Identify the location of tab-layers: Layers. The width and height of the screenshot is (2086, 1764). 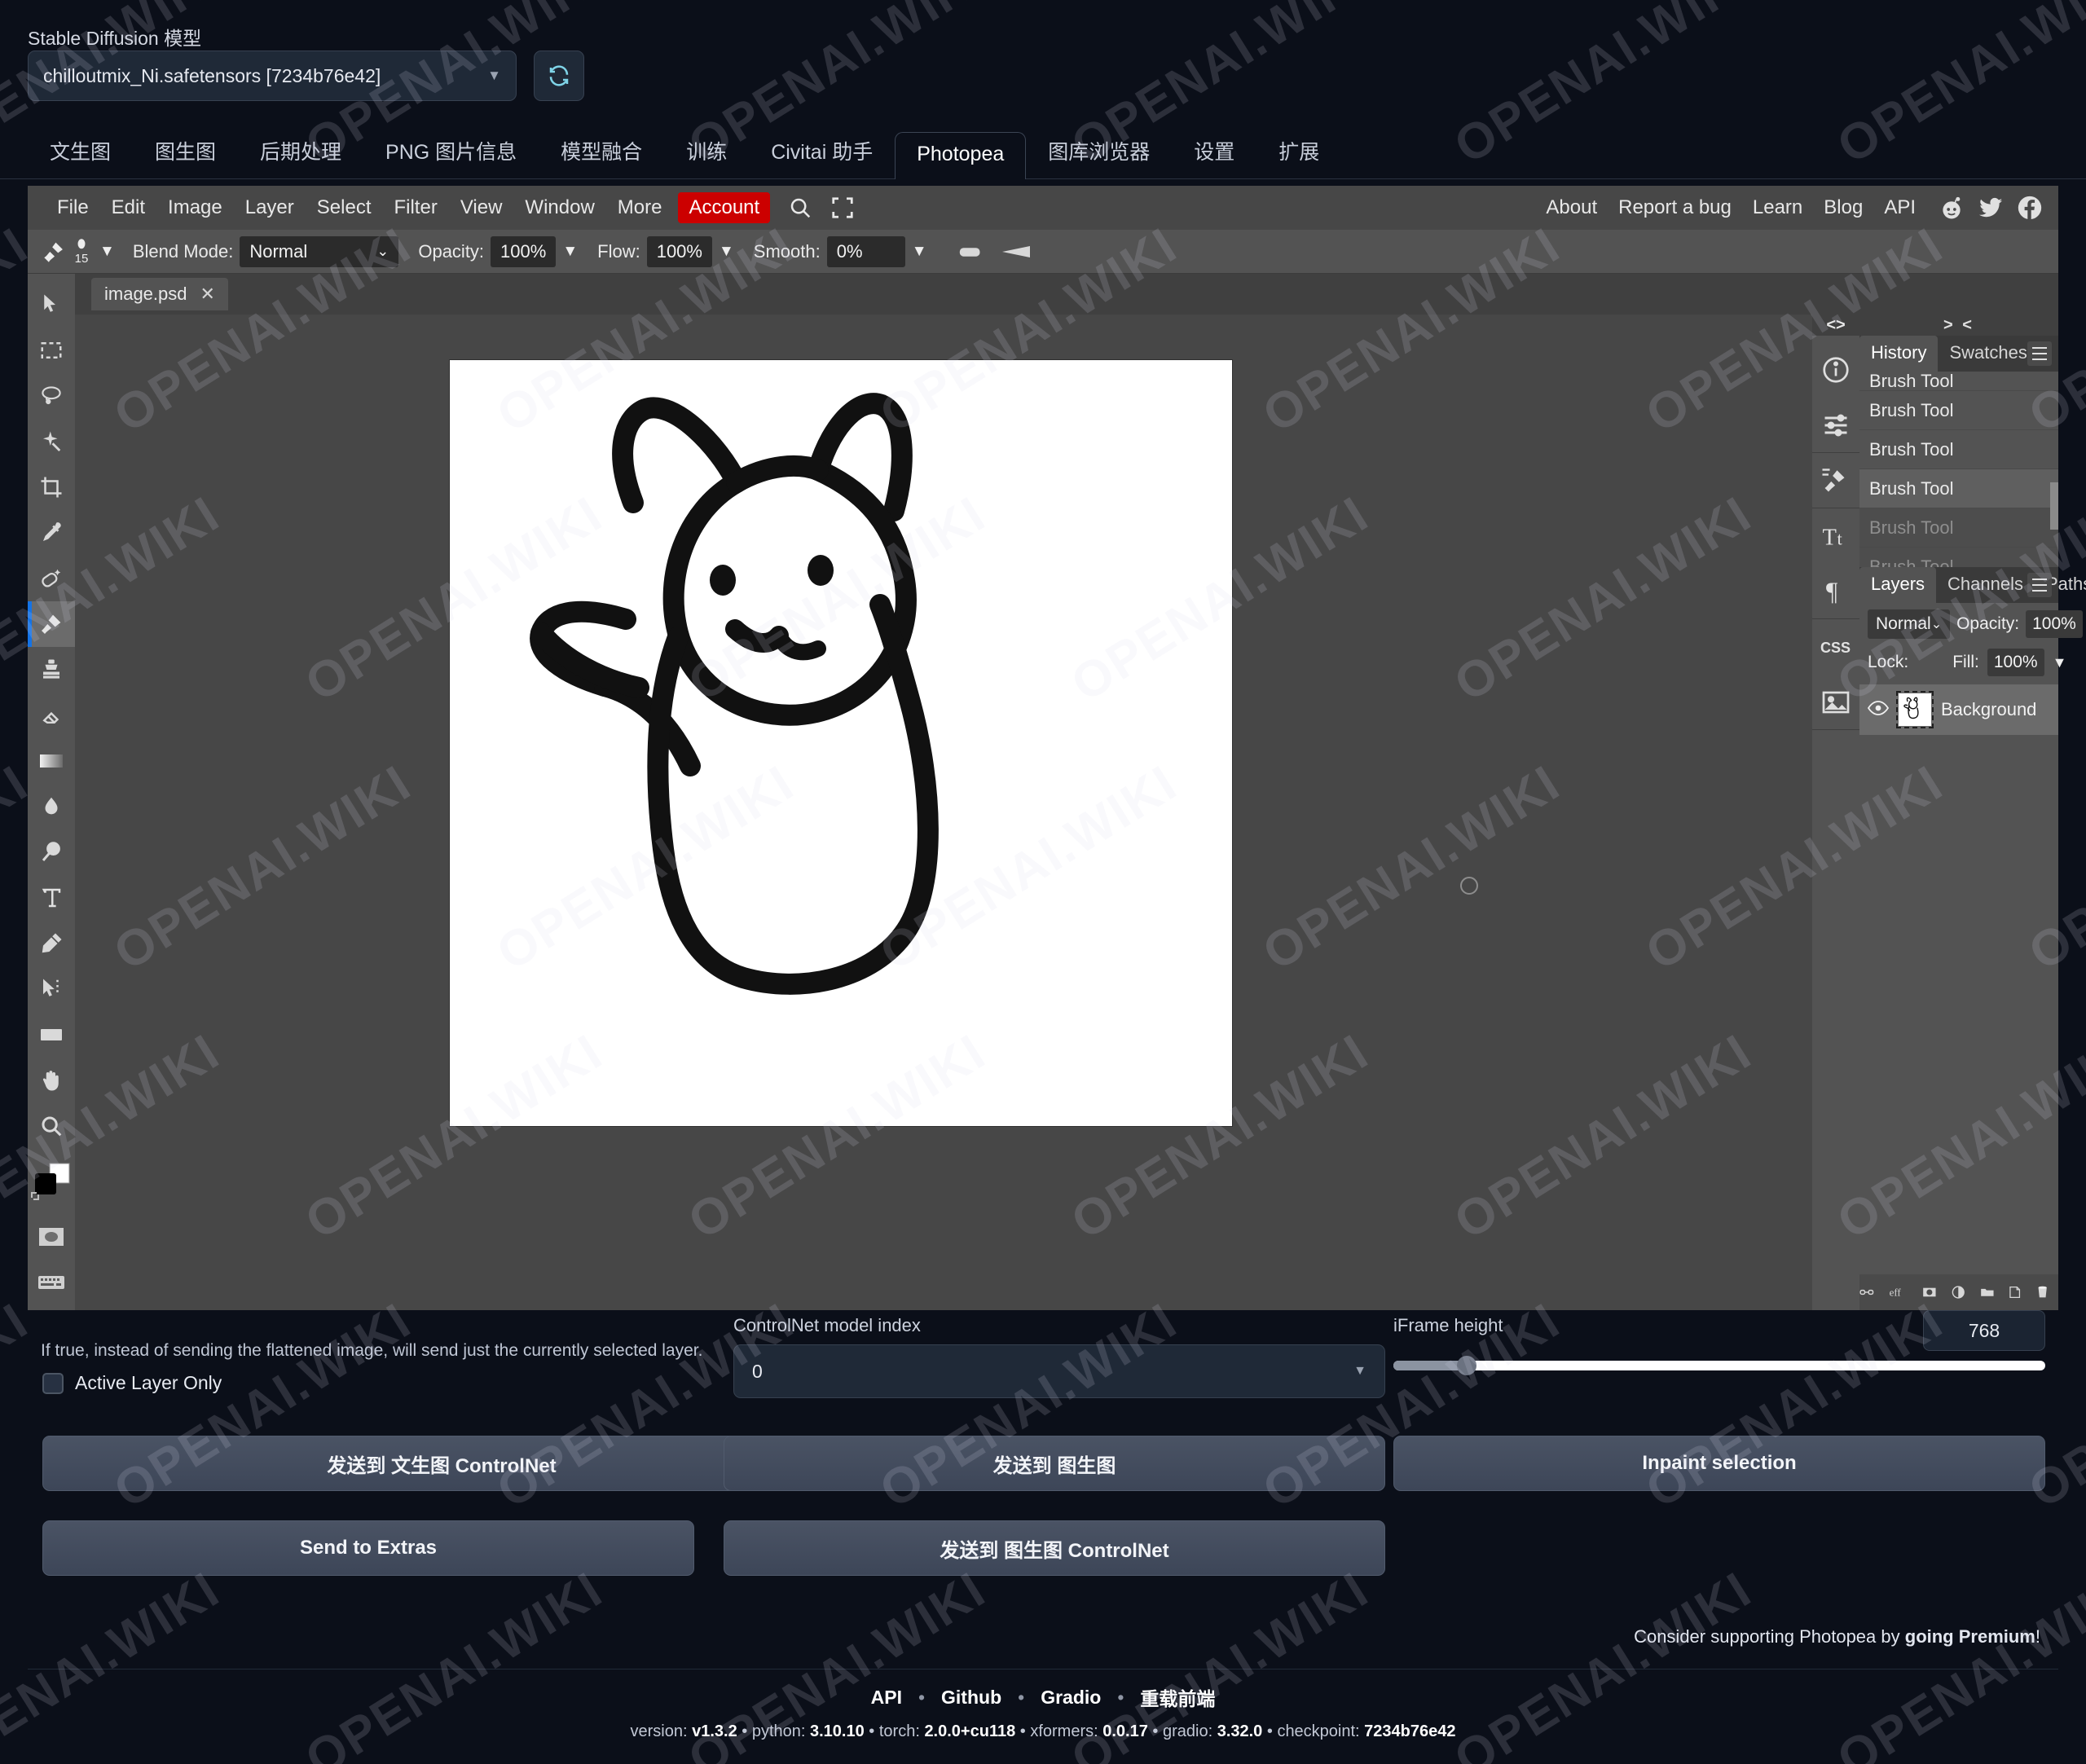
(1898, 585).